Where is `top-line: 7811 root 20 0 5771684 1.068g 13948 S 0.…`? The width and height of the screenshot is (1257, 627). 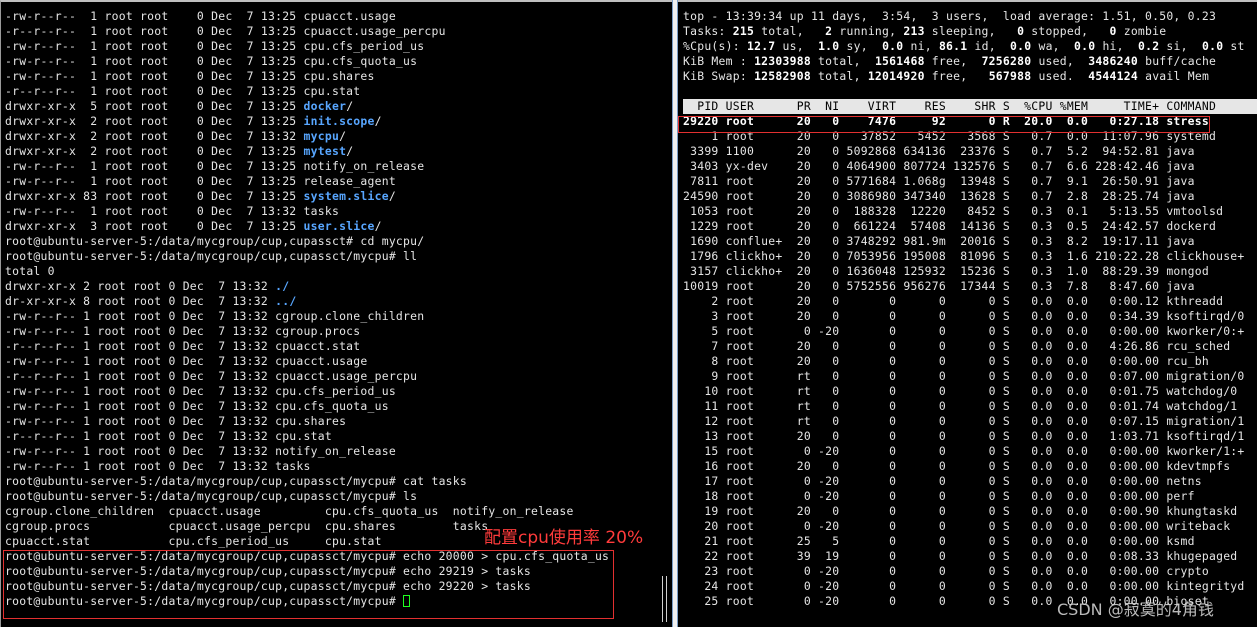 top-line: 7811 root 20 0 5771684 1.068g 13948 S 0.… is located at coordinates (970, 181).